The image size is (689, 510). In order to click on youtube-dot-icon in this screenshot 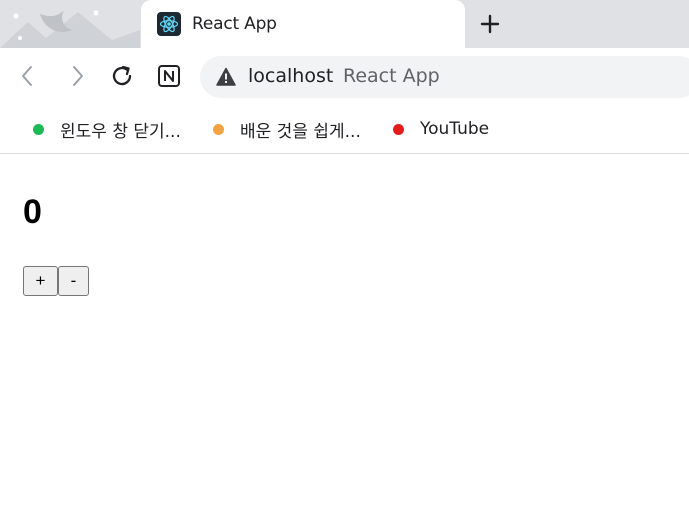, I will do `click(398, 129)`.